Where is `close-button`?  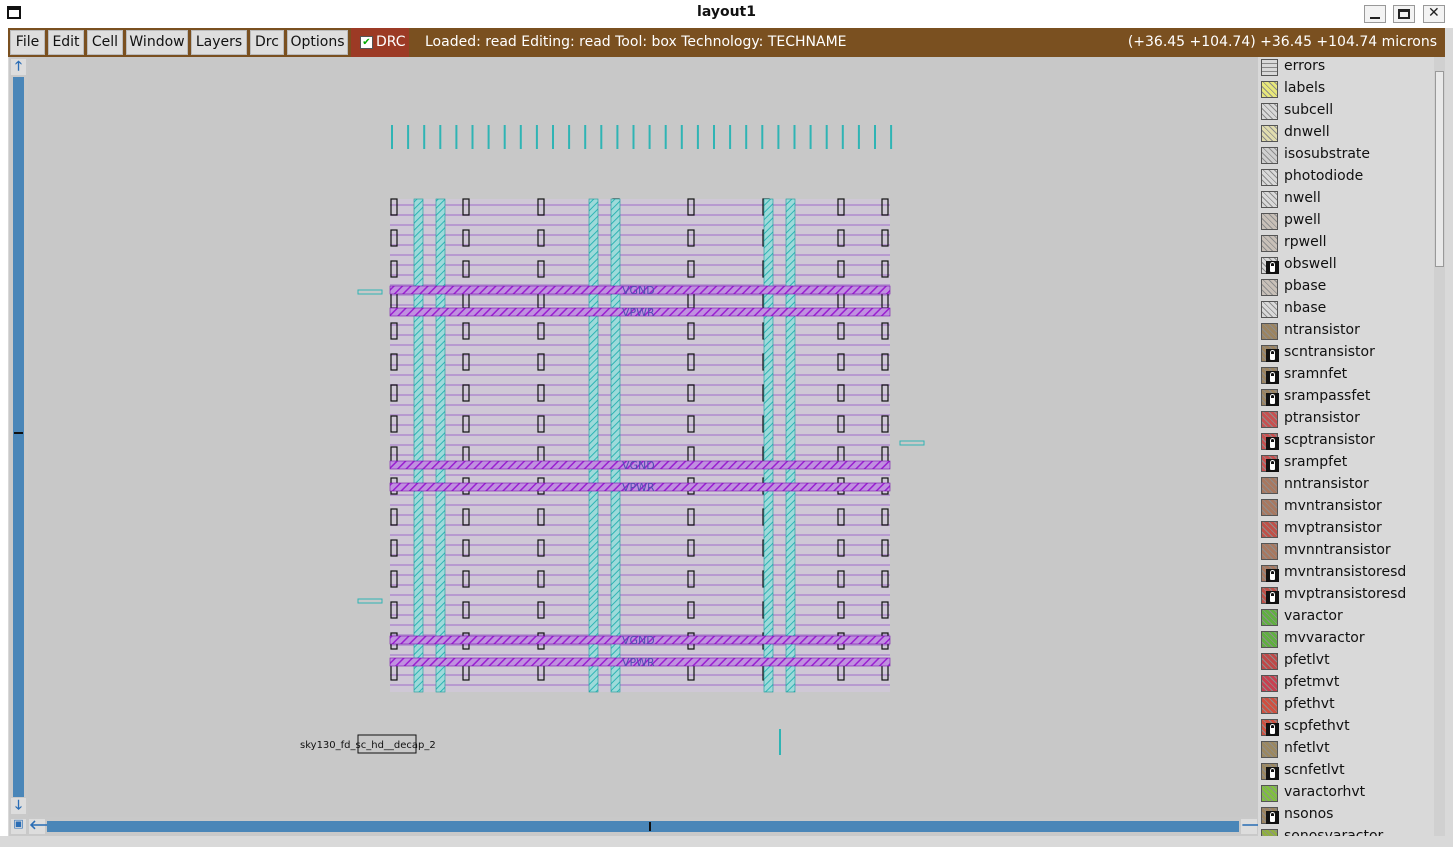 close-button is located at coordinates (1434, 14).